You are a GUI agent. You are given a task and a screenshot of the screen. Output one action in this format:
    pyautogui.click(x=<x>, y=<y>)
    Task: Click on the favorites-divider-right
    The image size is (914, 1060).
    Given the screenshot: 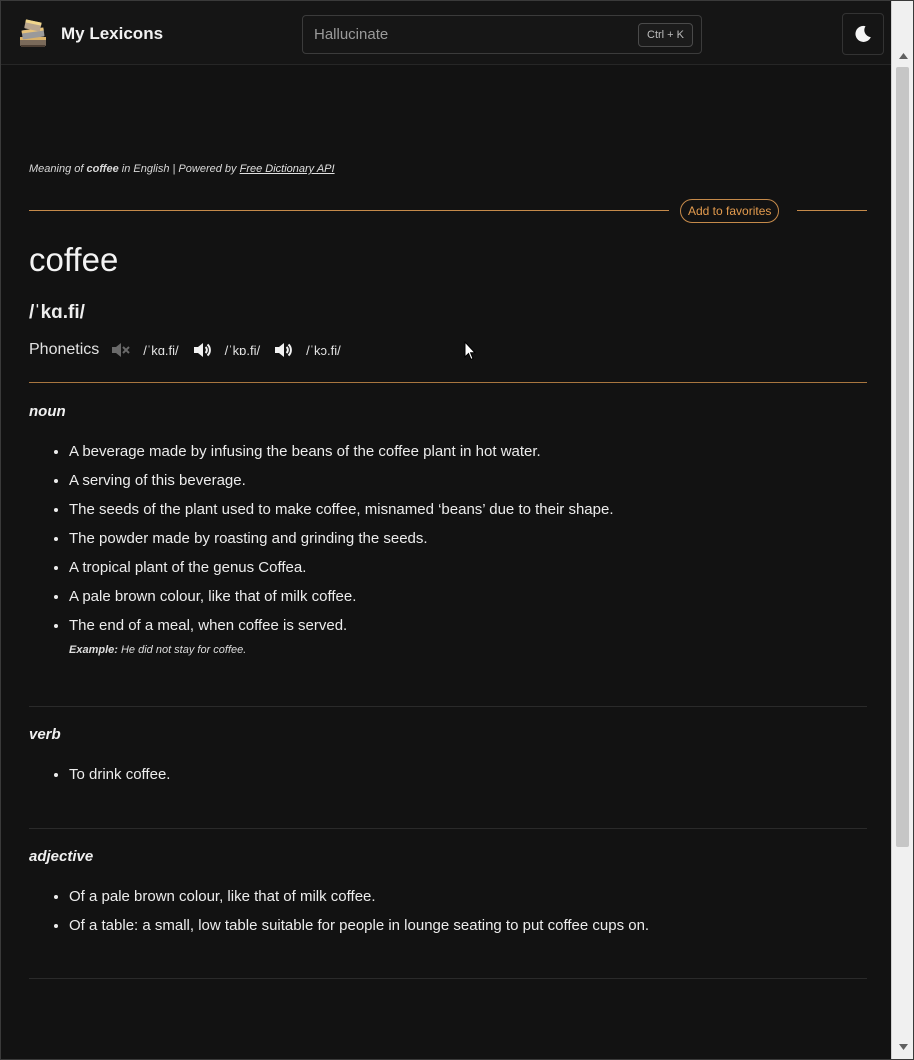 What is the action you would take?
    pyautogui.click(x=832, y=210)
    